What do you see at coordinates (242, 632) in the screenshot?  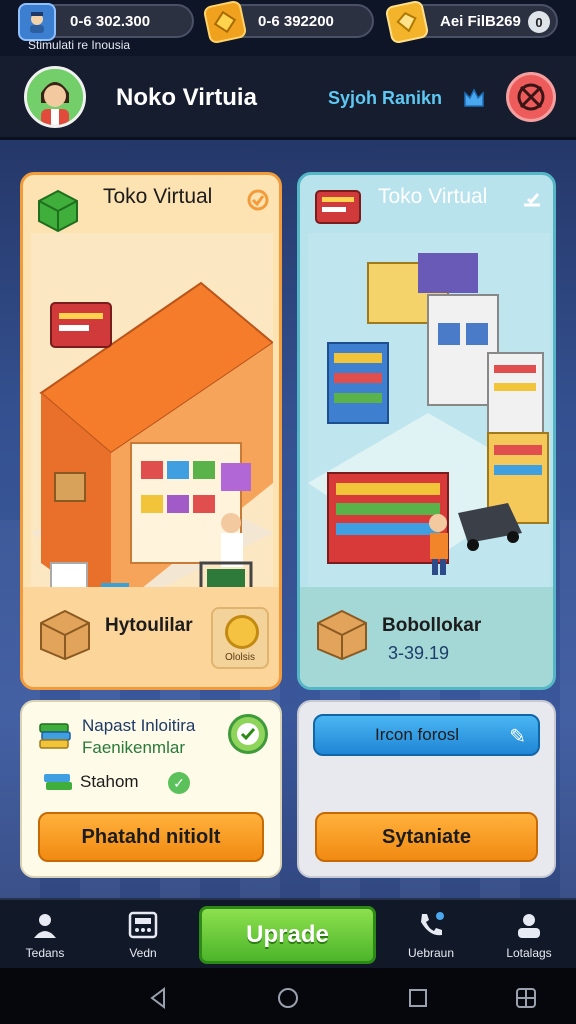 I see `coin-icon` at bounding box center [242, 632].